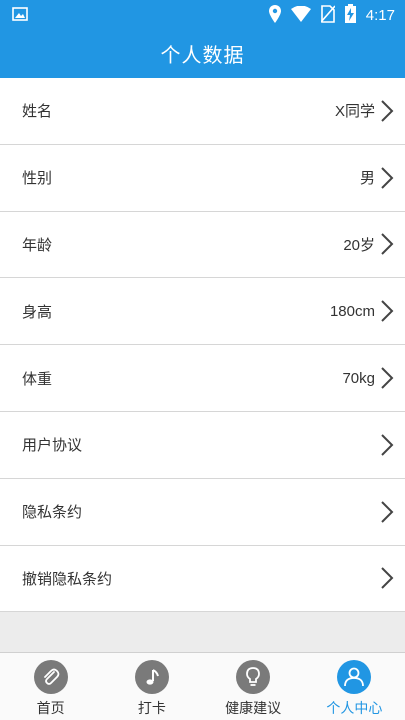 The width and height of the screenshot is (405, 720). What do you see at coordinates (367, 179) in the screenshot?
I see `row-value: 男` at bounding box center [367, 179].